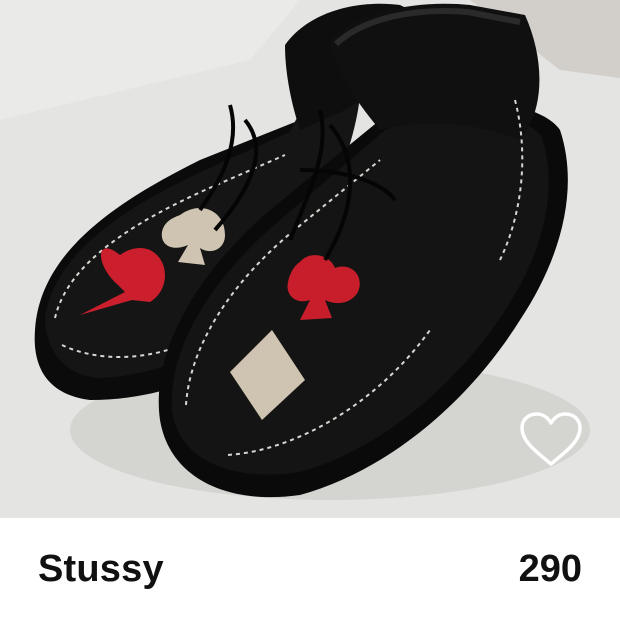 This screenshot has width=620, height=620. What do you see at coordinates (101, 569) in the screenshot?
I see `brand-name: Stussy` at bounding box center [101, 569].